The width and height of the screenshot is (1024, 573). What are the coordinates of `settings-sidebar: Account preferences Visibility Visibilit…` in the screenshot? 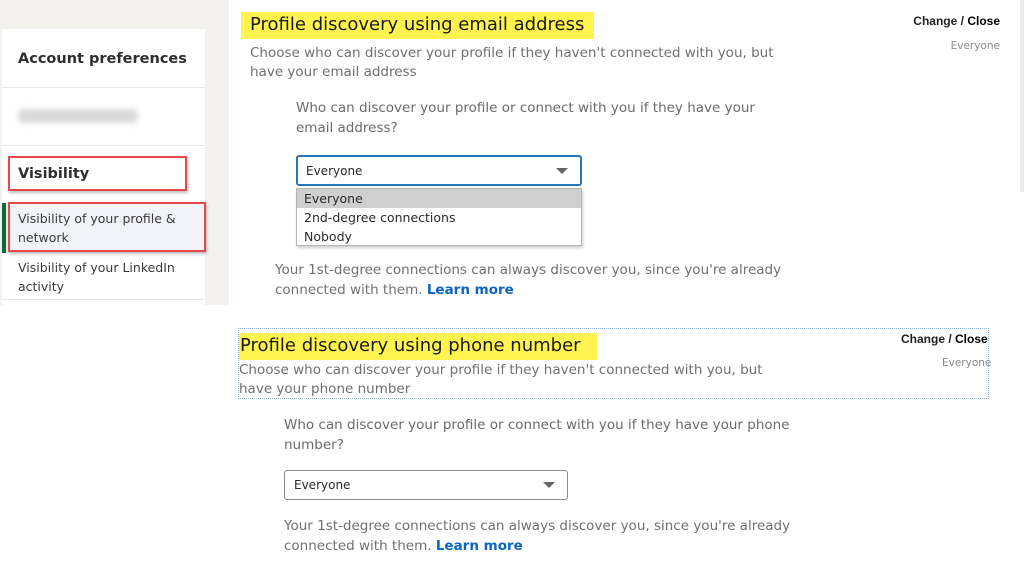 It's located at (104, 167).